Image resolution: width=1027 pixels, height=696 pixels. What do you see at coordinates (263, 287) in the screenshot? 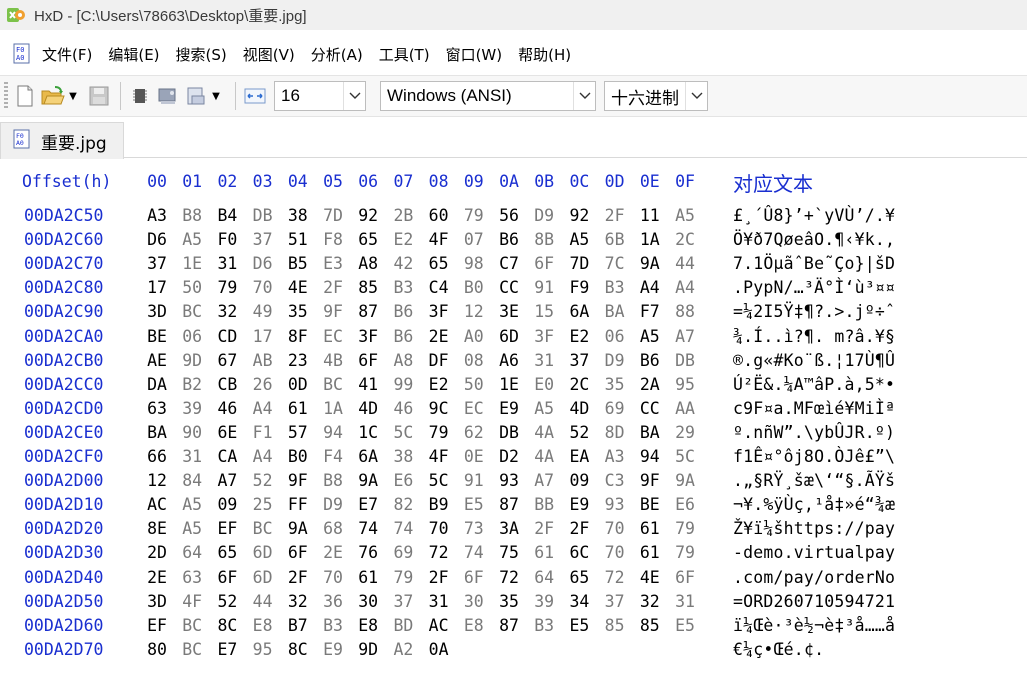
I see `hex-byte: 70` at bounding box center [263, 287].